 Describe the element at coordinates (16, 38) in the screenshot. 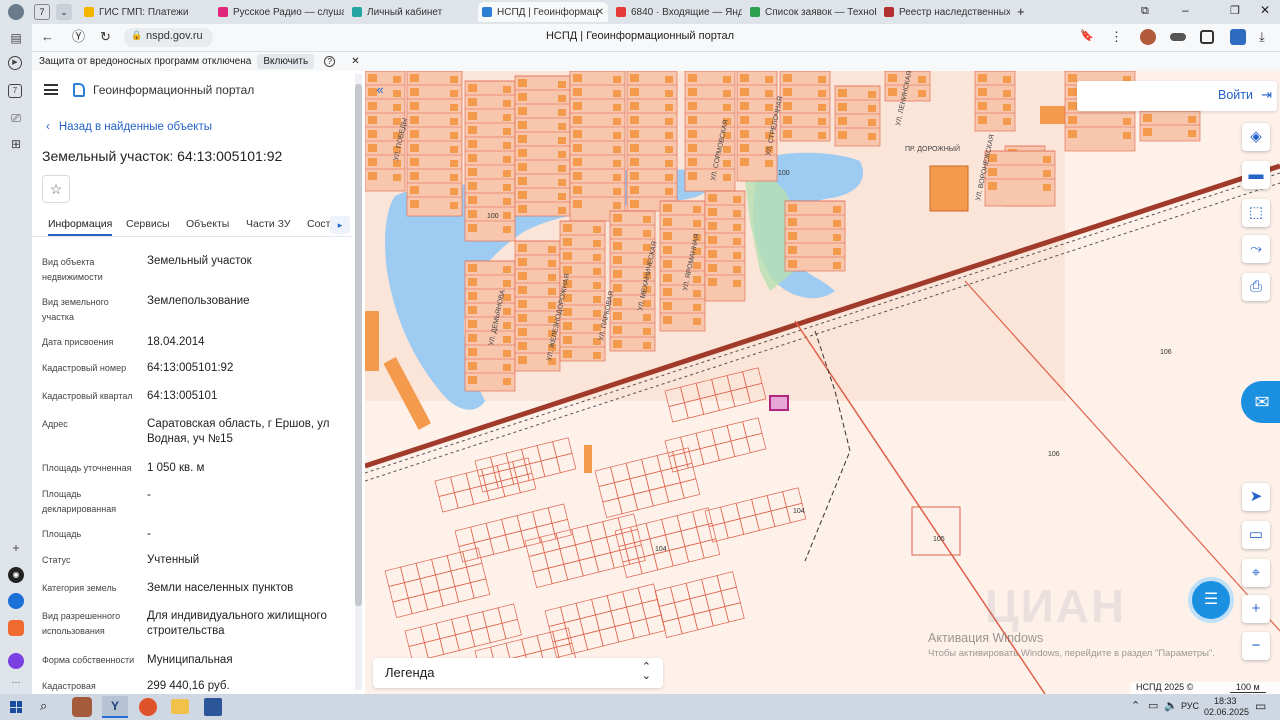

I see `collections-icon: ▤` at that location.